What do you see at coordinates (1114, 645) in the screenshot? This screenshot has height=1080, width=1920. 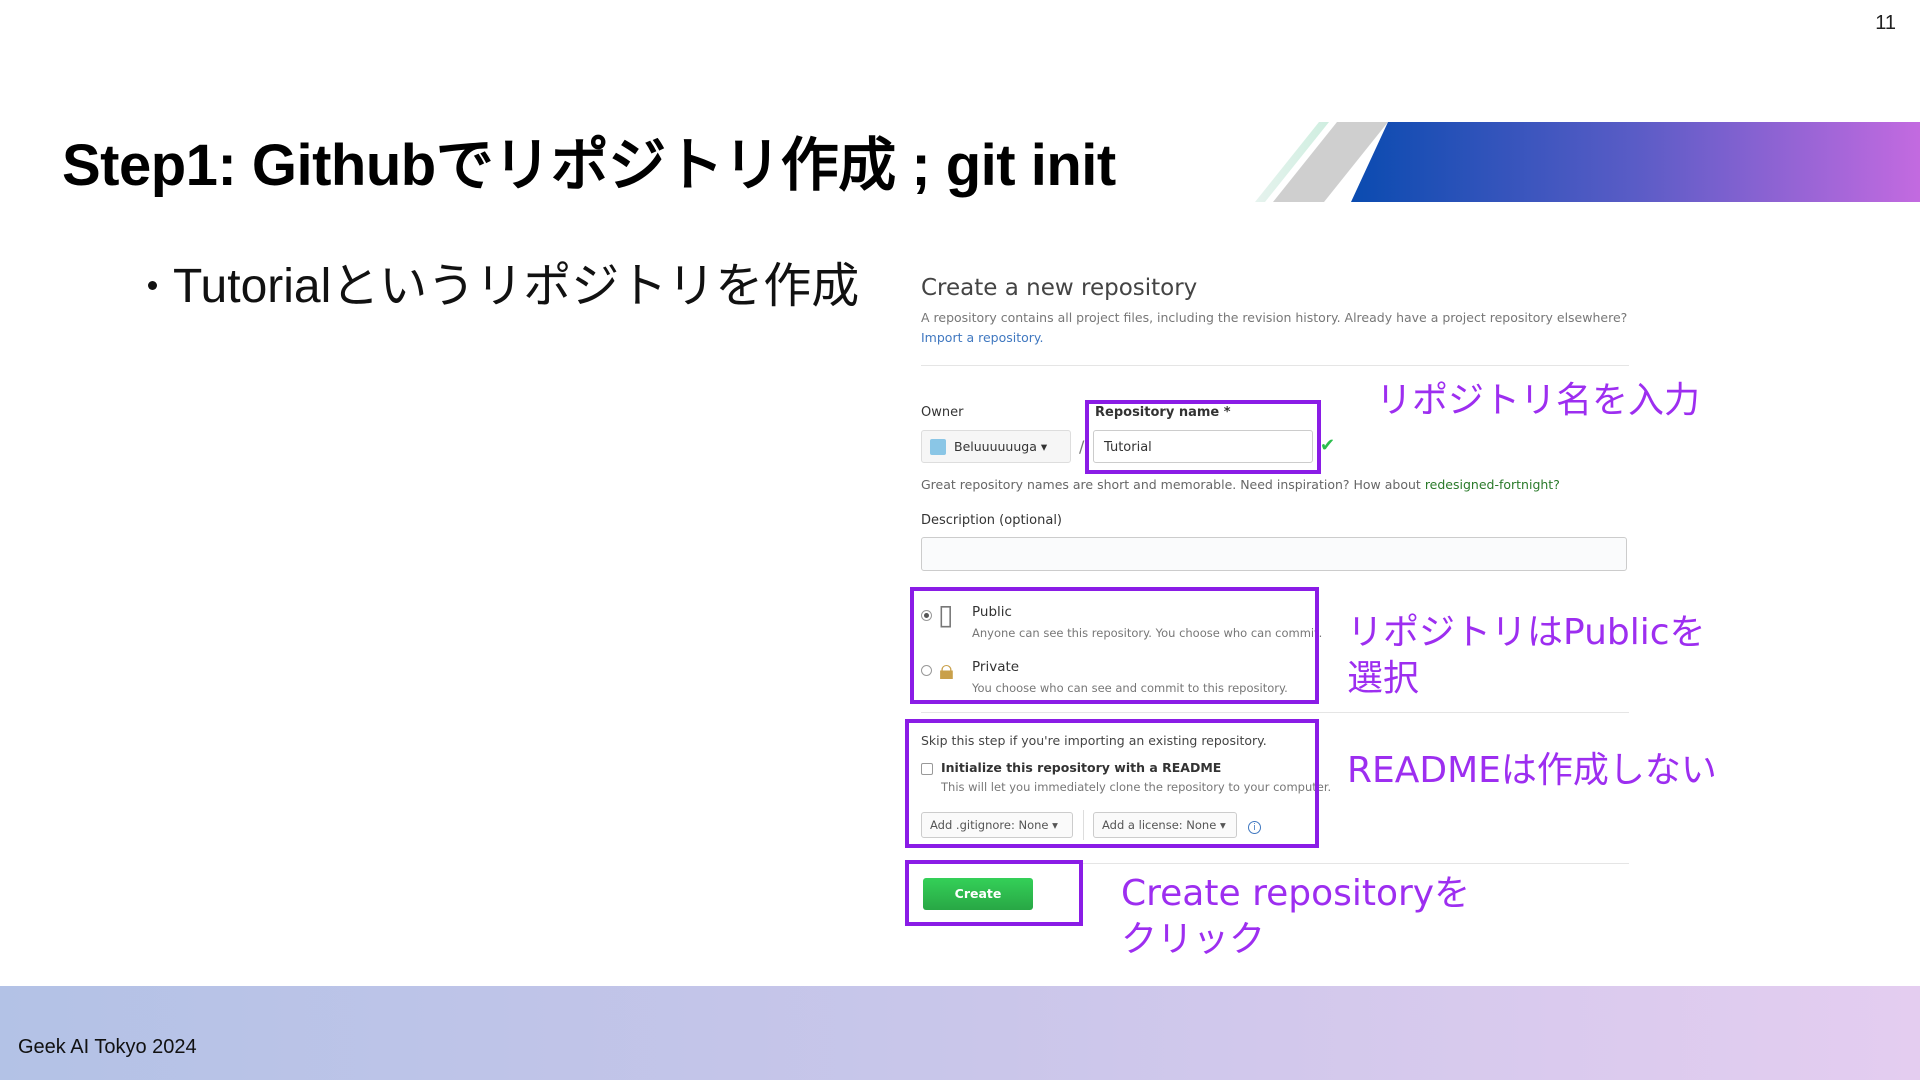 I see `highlight-visibility` at bounding box center [1114, 645].